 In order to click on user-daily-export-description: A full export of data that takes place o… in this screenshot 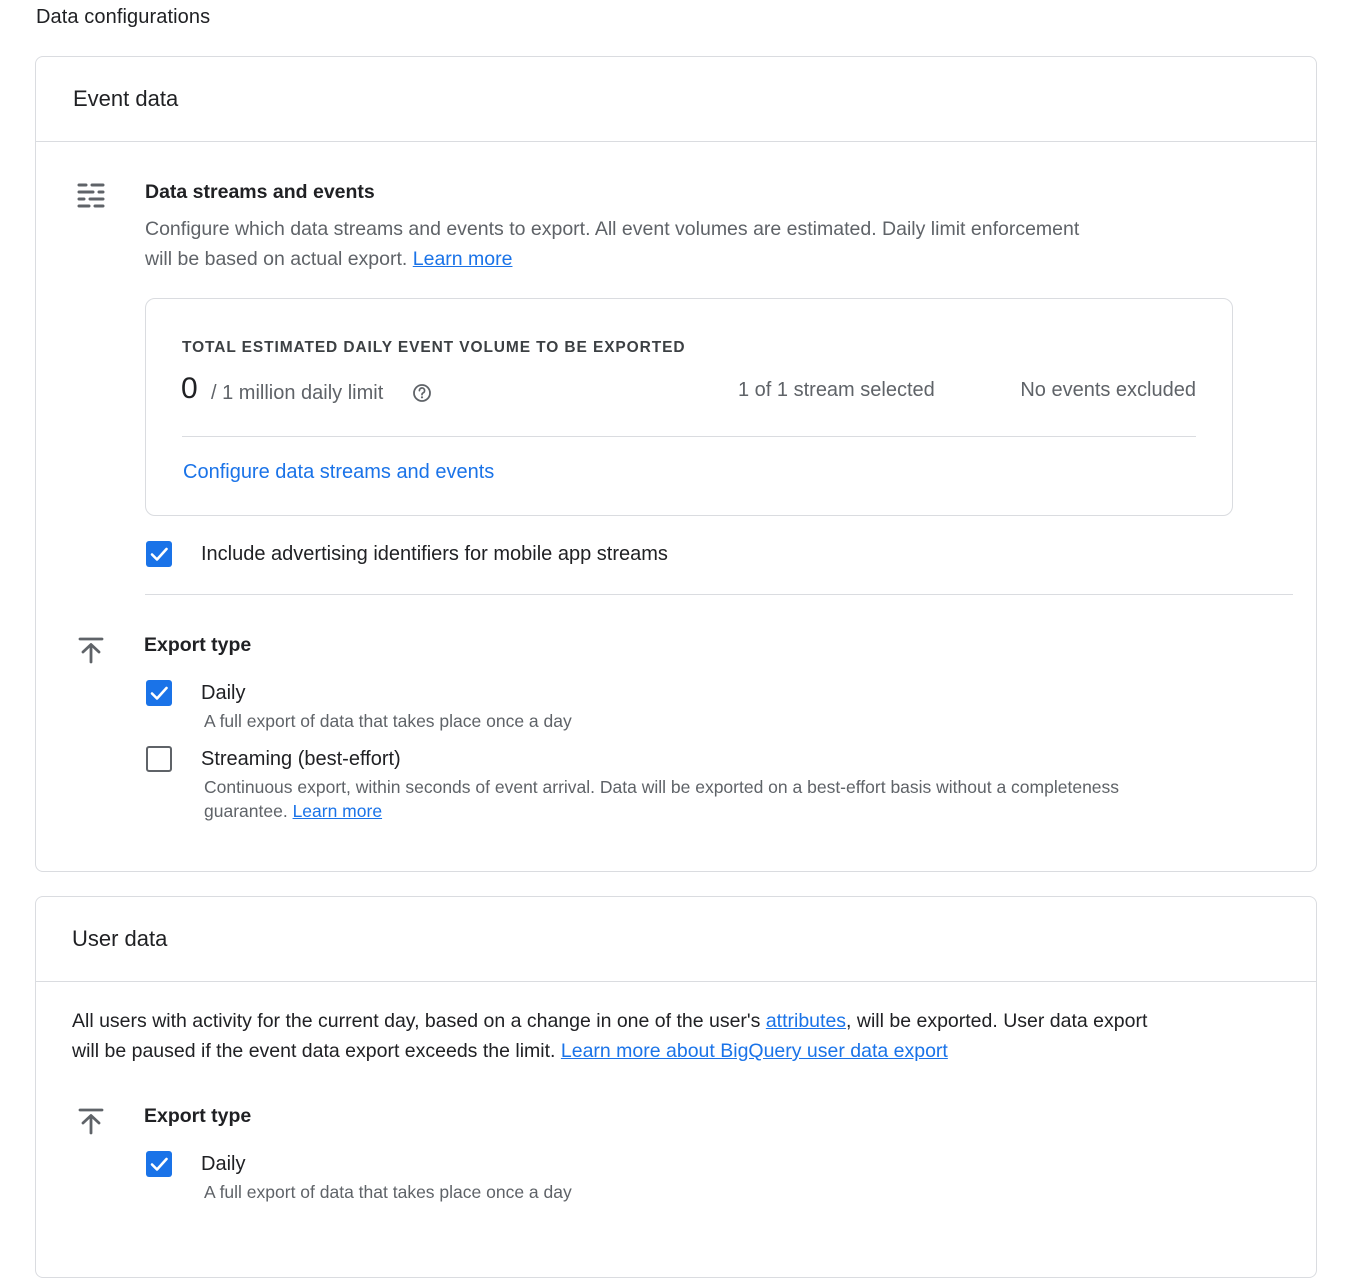, I will do `click(388, 1192)`.